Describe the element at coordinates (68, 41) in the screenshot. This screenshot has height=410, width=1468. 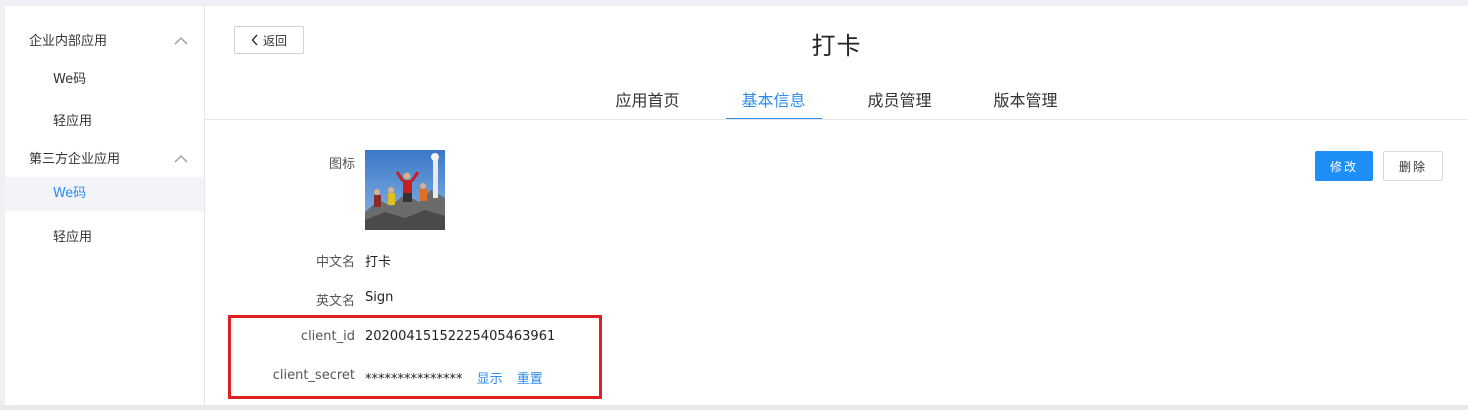
I see `sidebar-group-label: 企业内部应用` at that location.